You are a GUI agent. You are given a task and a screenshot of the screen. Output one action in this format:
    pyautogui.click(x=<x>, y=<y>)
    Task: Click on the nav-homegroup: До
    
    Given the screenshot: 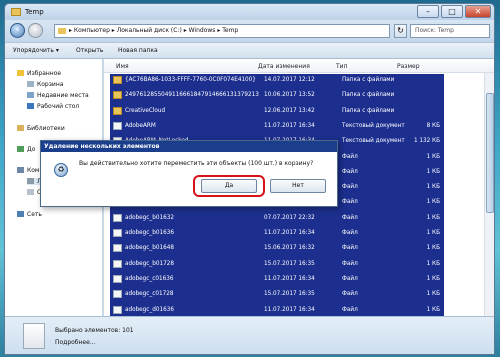 What is the action you would take?
    pyautogui.click(x=26, y=149)
    